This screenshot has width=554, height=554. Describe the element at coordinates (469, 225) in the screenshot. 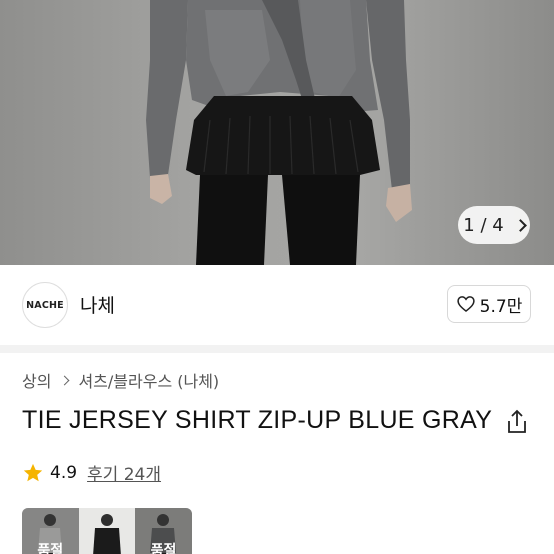

I see `pager-current: 1` at that location.